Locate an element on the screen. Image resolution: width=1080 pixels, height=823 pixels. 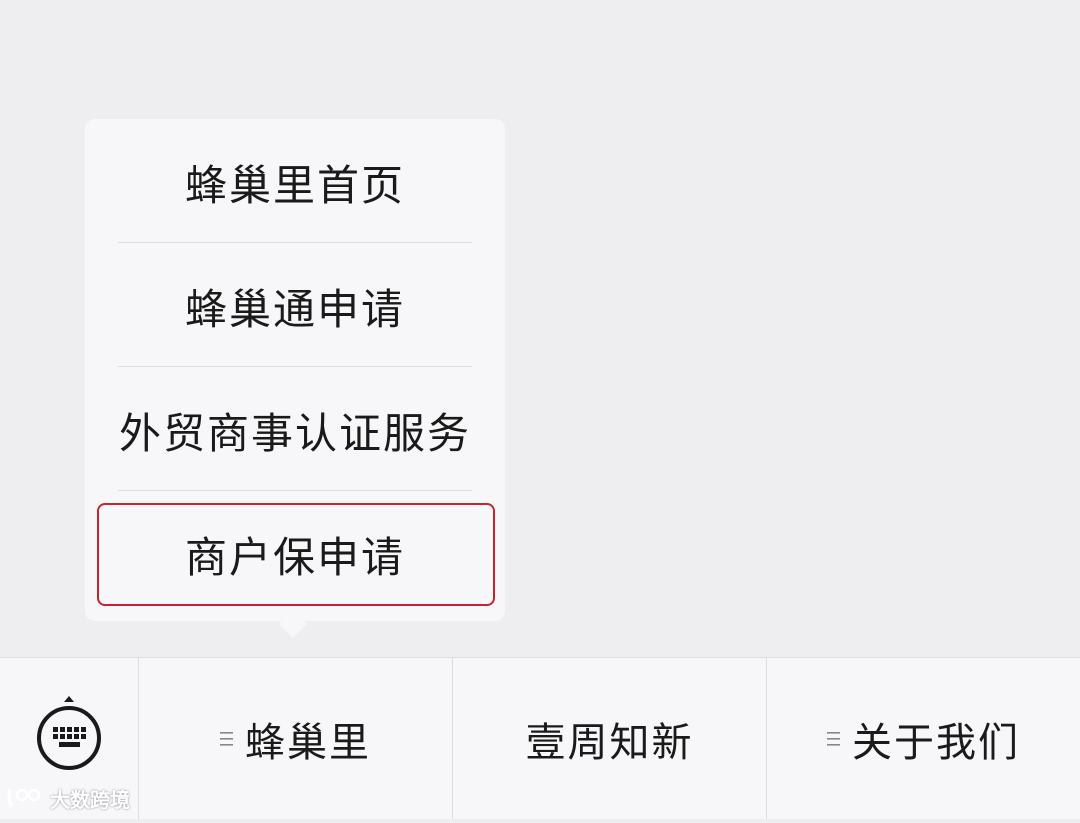
tab-fengchaoli: 蜂巢里 is located at coordinates (295, 738).